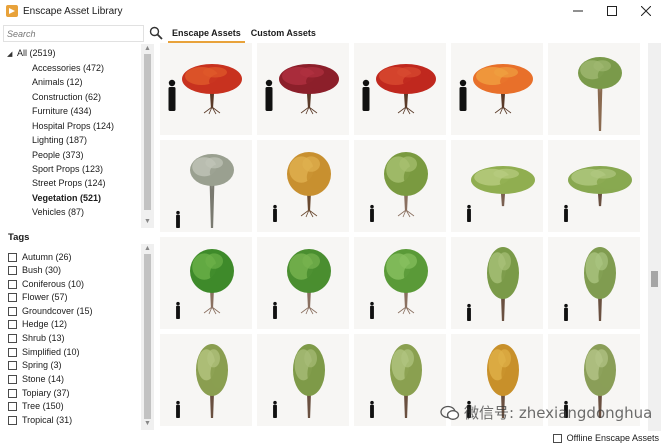 The height and width of the screenshot is (446, 663). What do you see at coordinates (37, 324) in the screenshot?
I see `tag-checkbox-row: Hedge (12)` at bounding box center [37, 324].